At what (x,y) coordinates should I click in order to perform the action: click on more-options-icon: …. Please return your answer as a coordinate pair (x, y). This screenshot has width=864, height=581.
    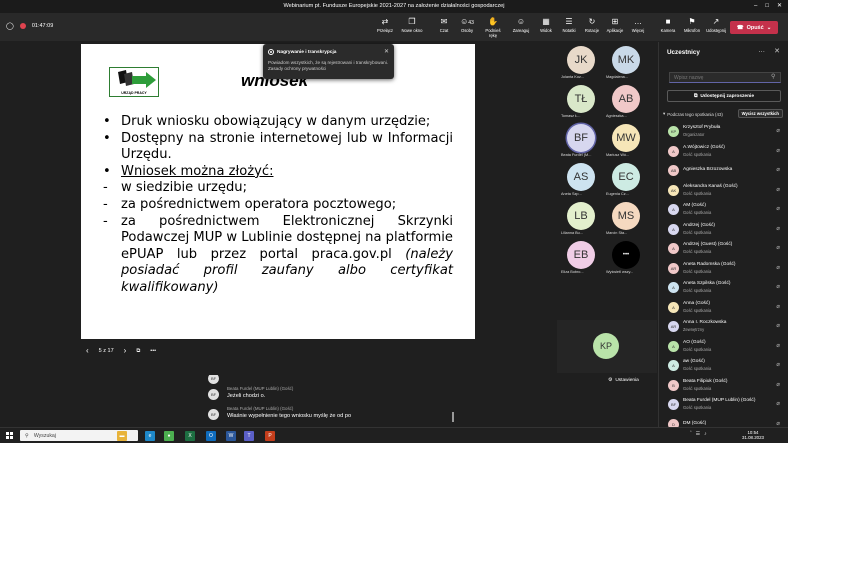
    Looking at the image, I should click on (761, 51).